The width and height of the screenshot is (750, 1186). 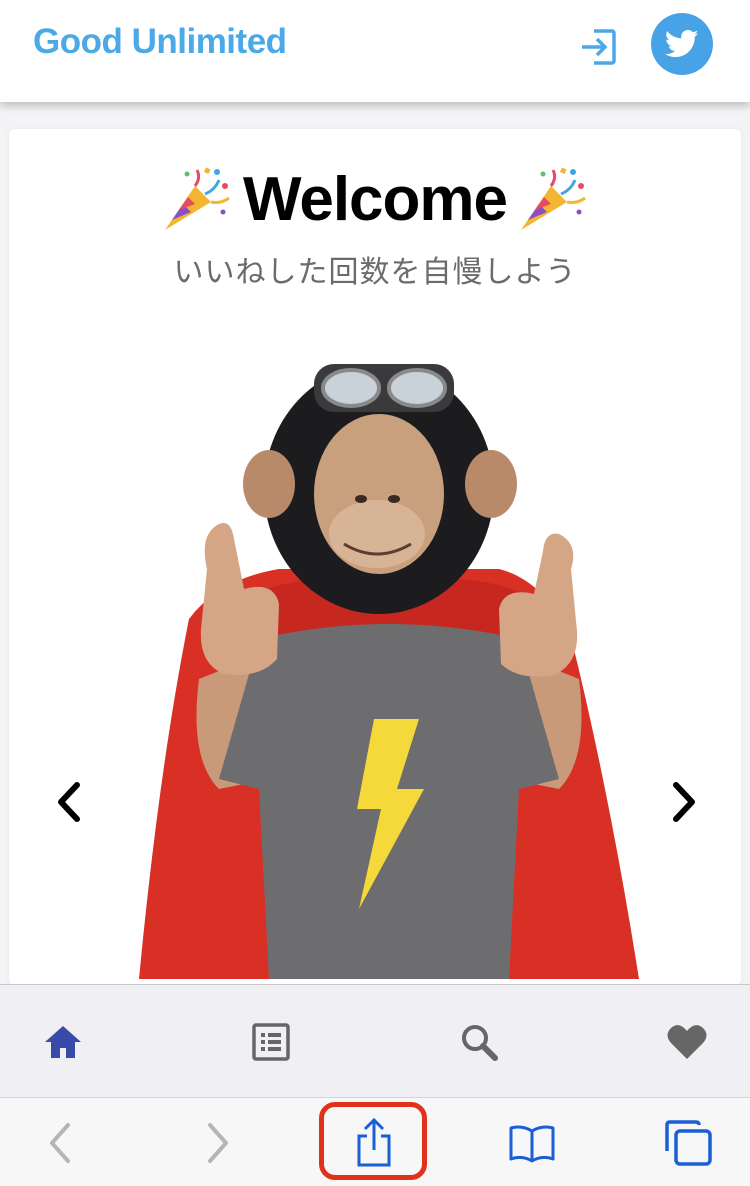 I want to click on search-icon, so click(x=480, y=1043).